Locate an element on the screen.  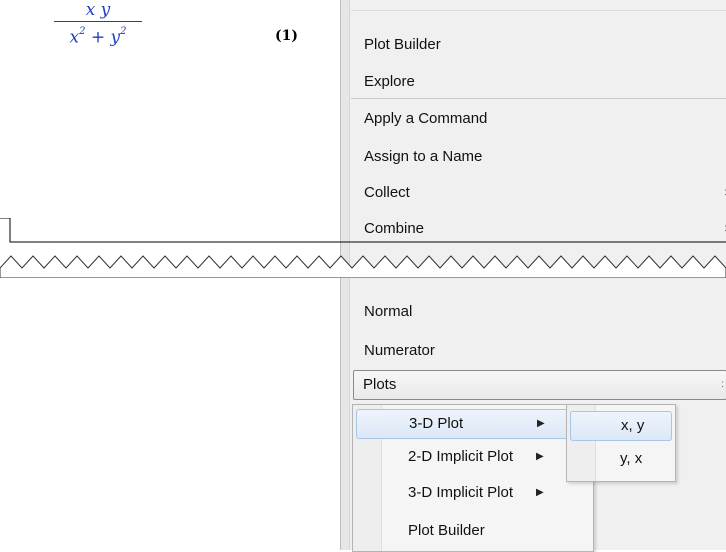
submenu-arrow-icon: : is located at coordinates (722, 384).